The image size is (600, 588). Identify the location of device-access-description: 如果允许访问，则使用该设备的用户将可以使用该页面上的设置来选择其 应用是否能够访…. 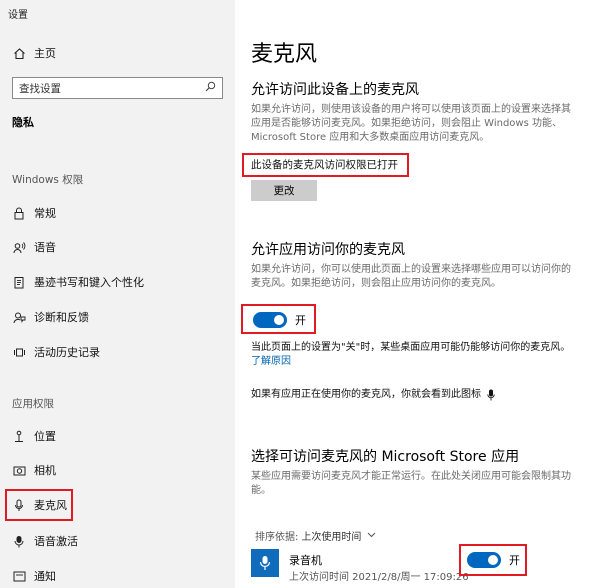
(411, 123).